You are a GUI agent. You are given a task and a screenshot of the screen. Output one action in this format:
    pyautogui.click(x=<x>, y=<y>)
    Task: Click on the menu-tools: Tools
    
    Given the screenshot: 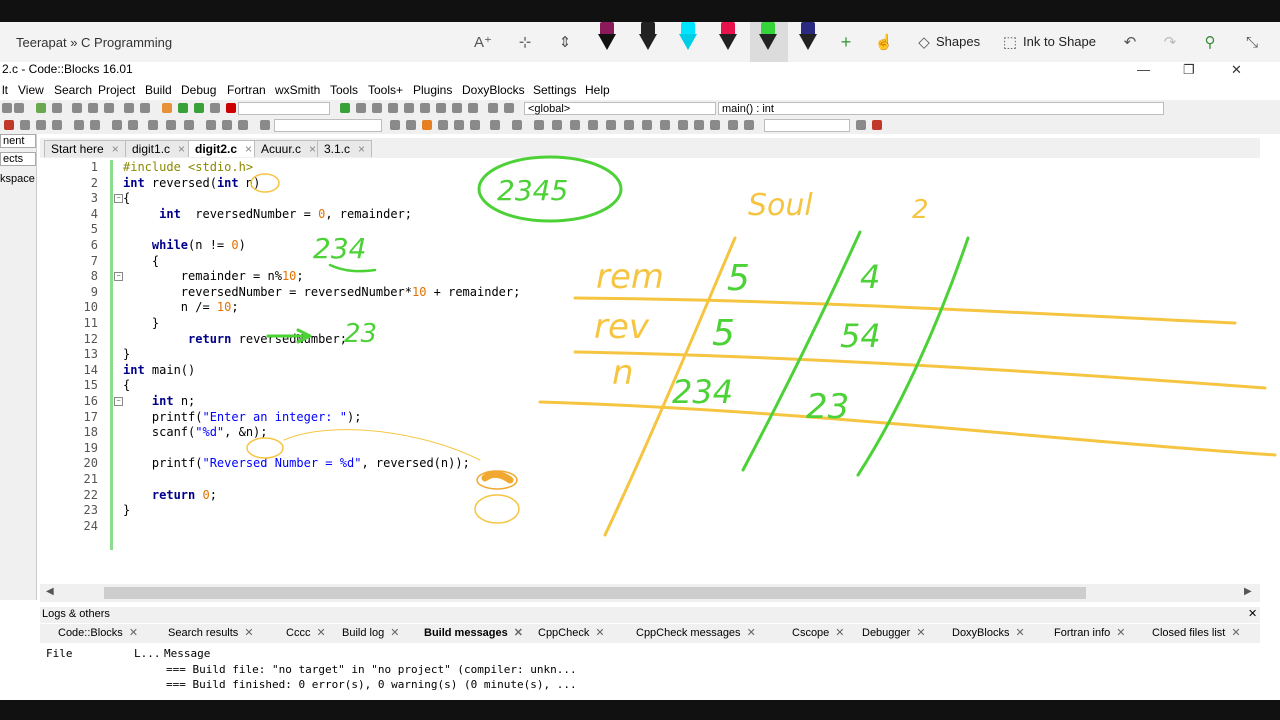 What is the action you would take?
    pyautogui.click(x=344, y=90)
    